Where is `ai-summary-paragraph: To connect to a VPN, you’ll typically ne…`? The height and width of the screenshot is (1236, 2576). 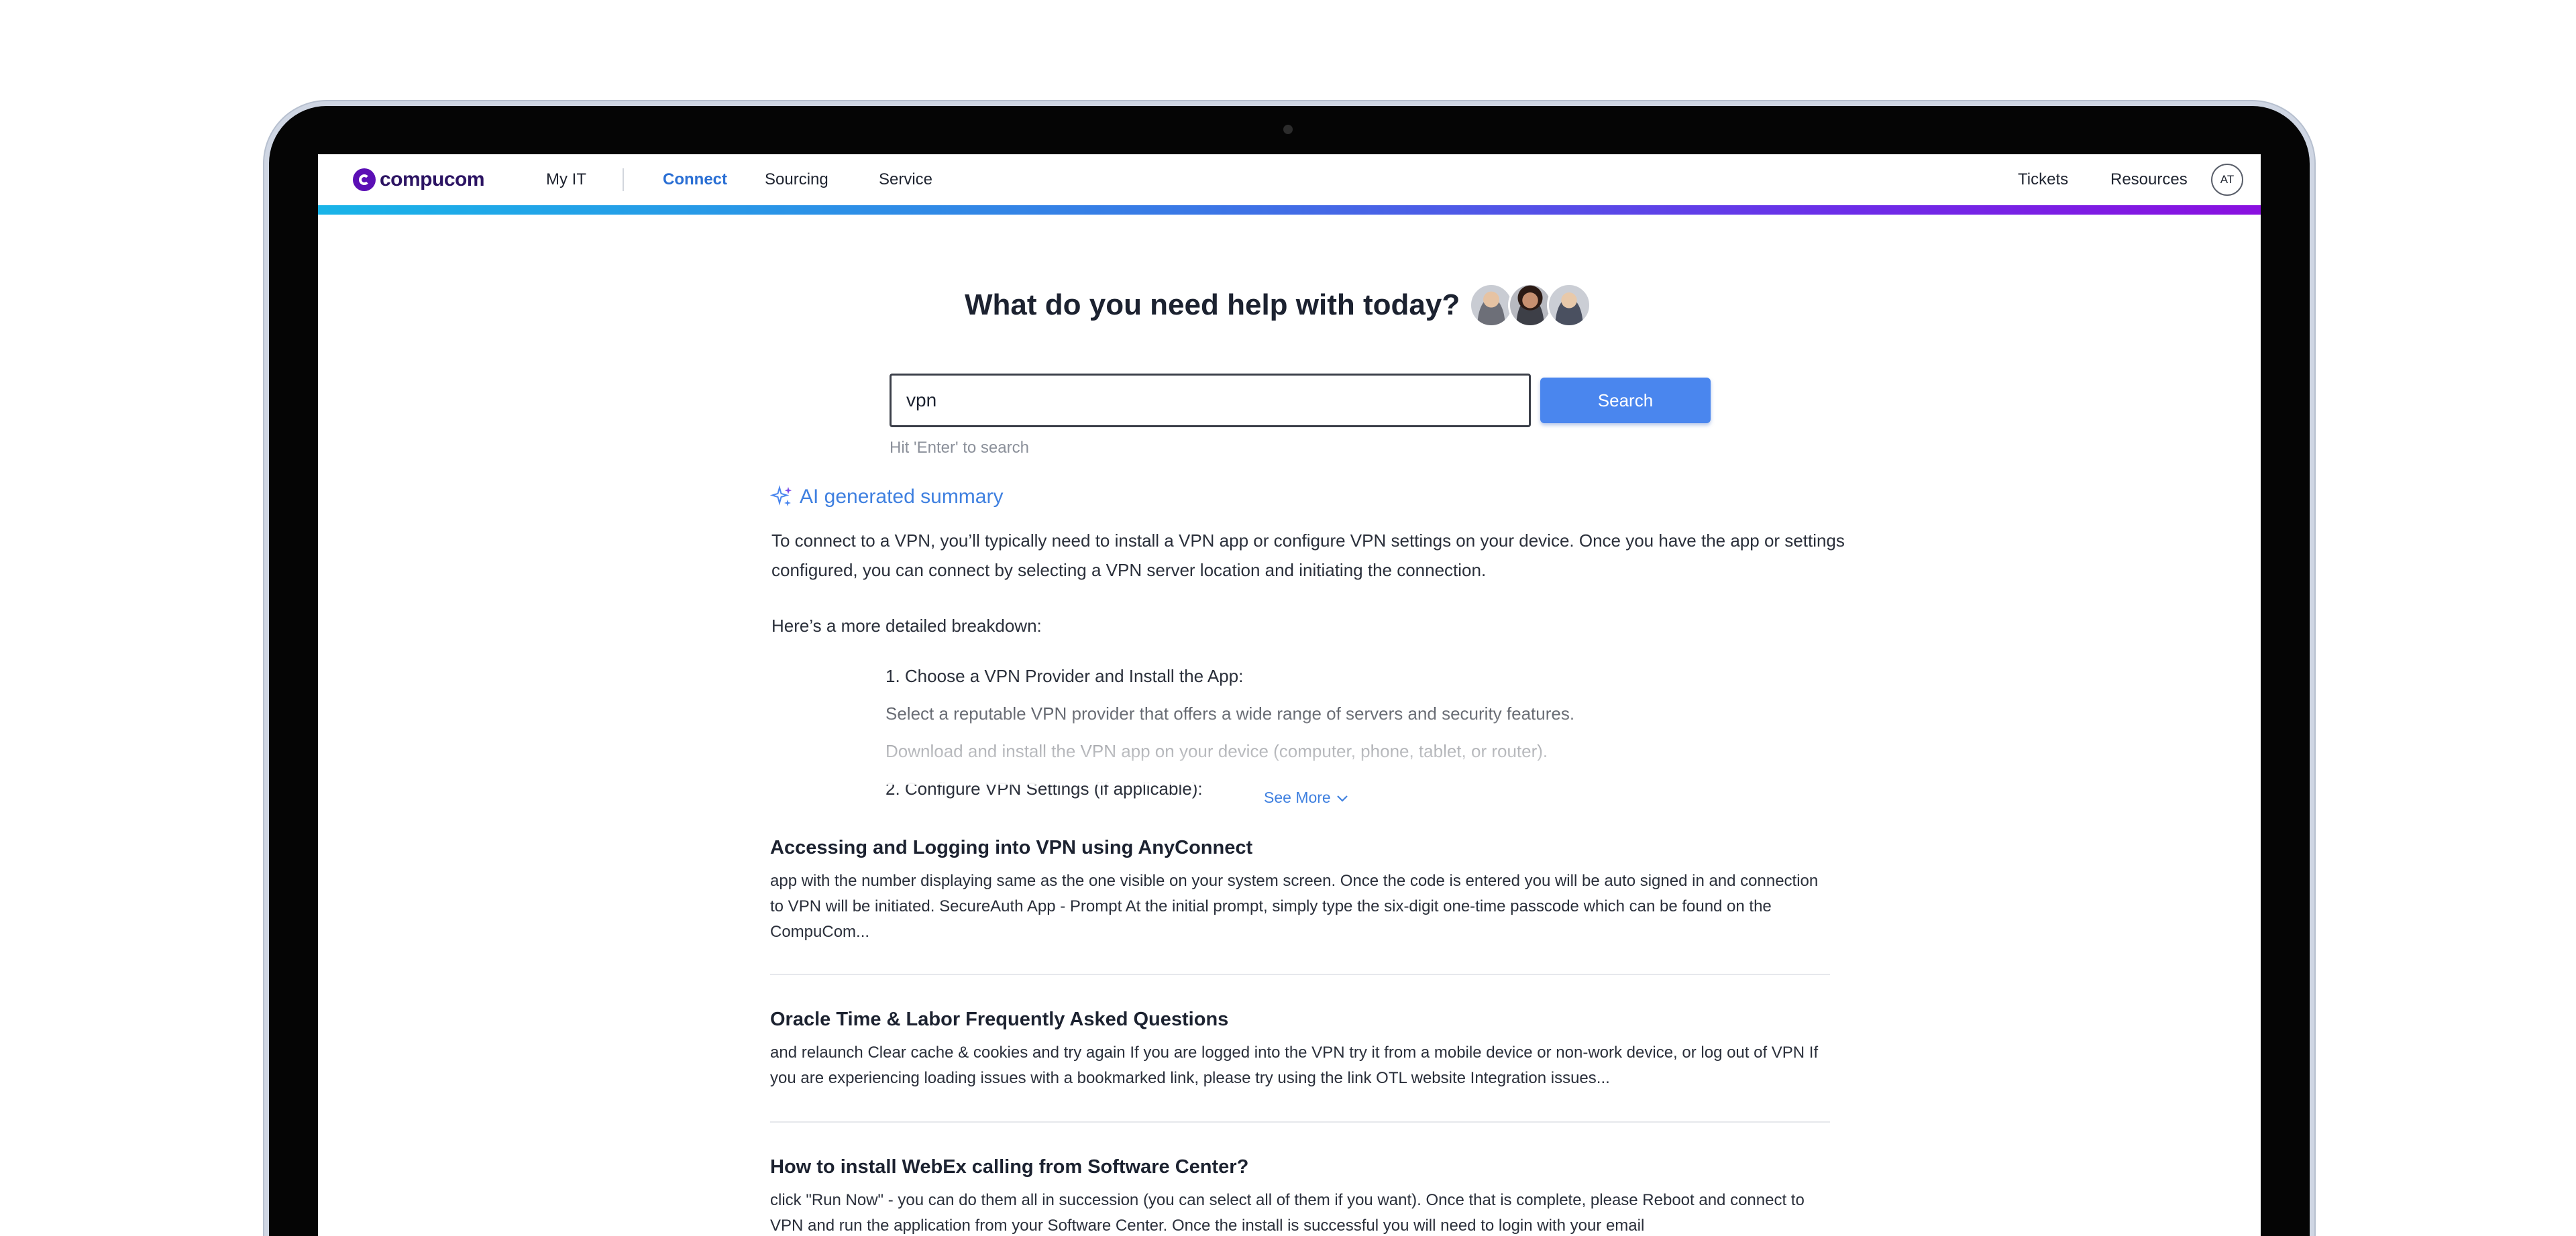
ai-summary-paragraph: To connect to a VPN, you’ll typically ne… is located at coordinates (1308, 555).